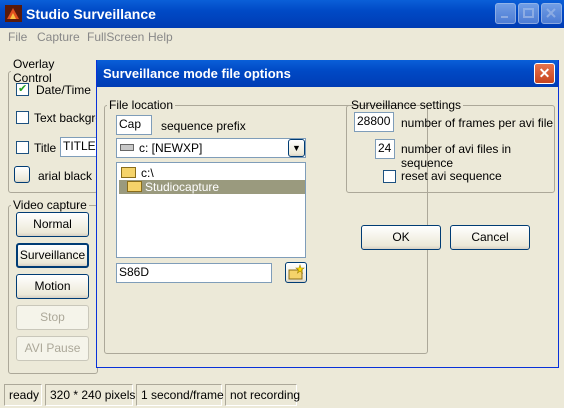 Image resolution: width=564 pixels, height=408 pixels. What do you see at coordinates (52, 224) in the screenshot?
I see `normal-button: Normal` at bounding box center [52, 224].